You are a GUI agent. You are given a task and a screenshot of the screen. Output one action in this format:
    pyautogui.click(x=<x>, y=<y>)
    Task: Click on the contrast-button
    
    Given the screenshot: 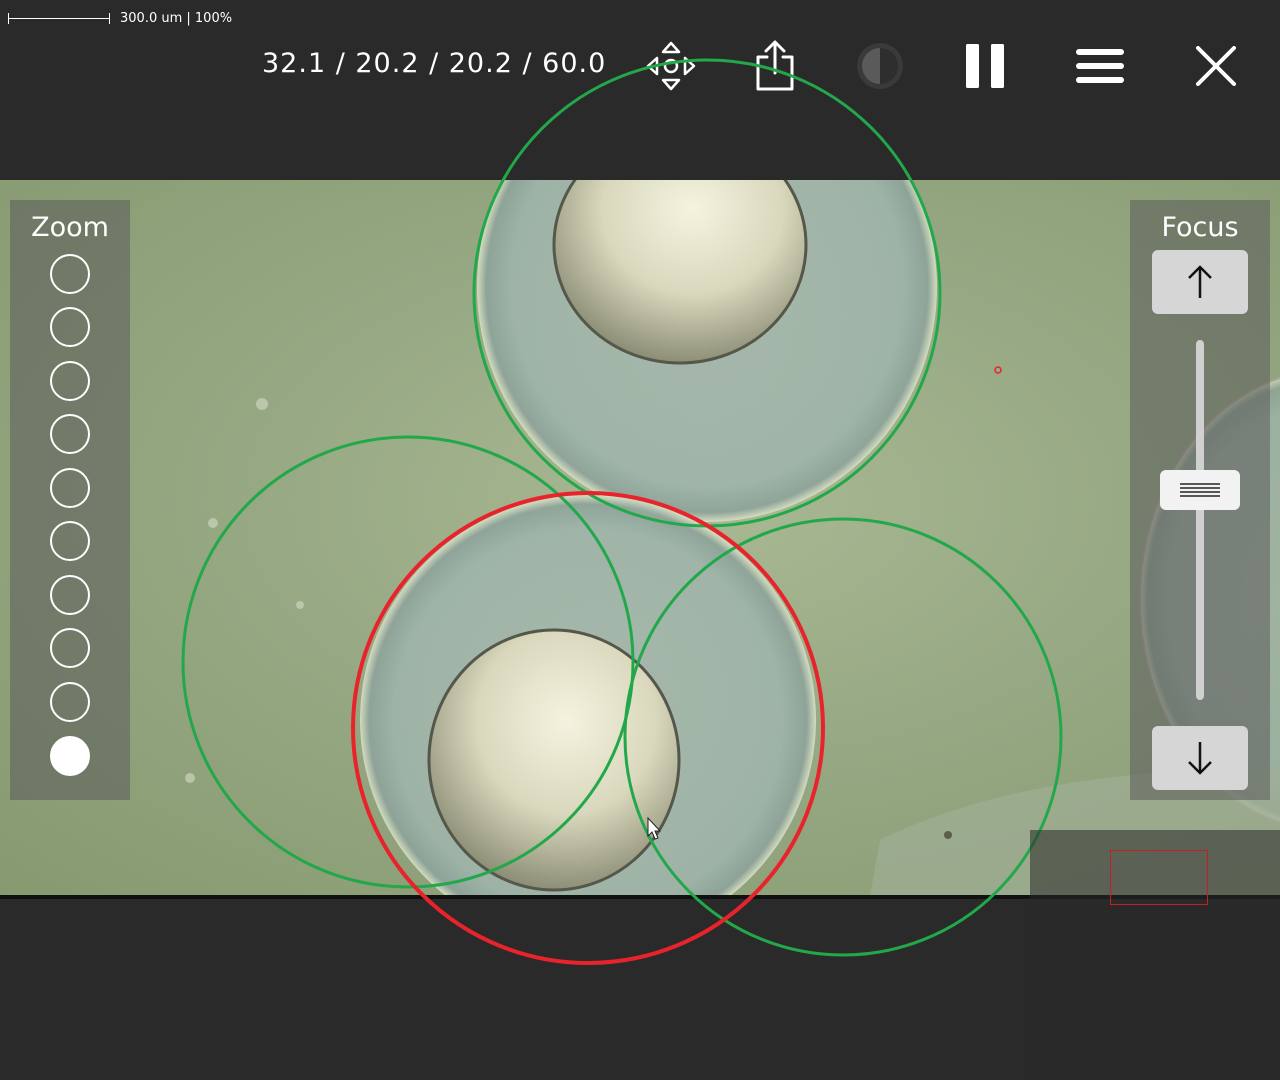 What is the action you would take?
    pyautogui.click(x=880, y=66)
    